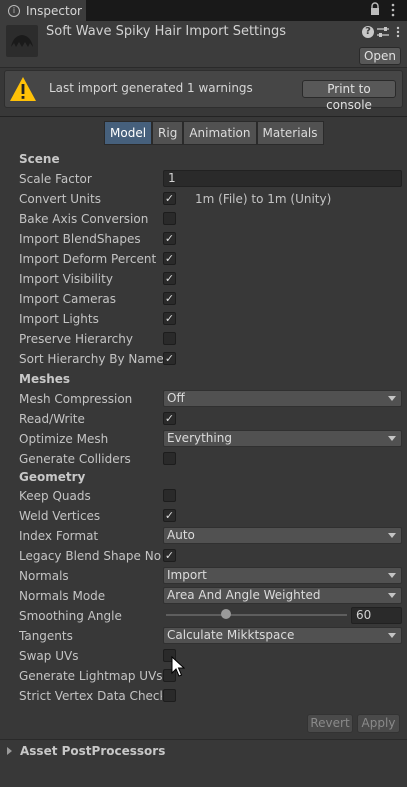 This screenshot has width=407, height=787. Describe the element at coordinates (55, 496) in the screenshot. I see `keep-quads-label: Keep Quads` at that location.